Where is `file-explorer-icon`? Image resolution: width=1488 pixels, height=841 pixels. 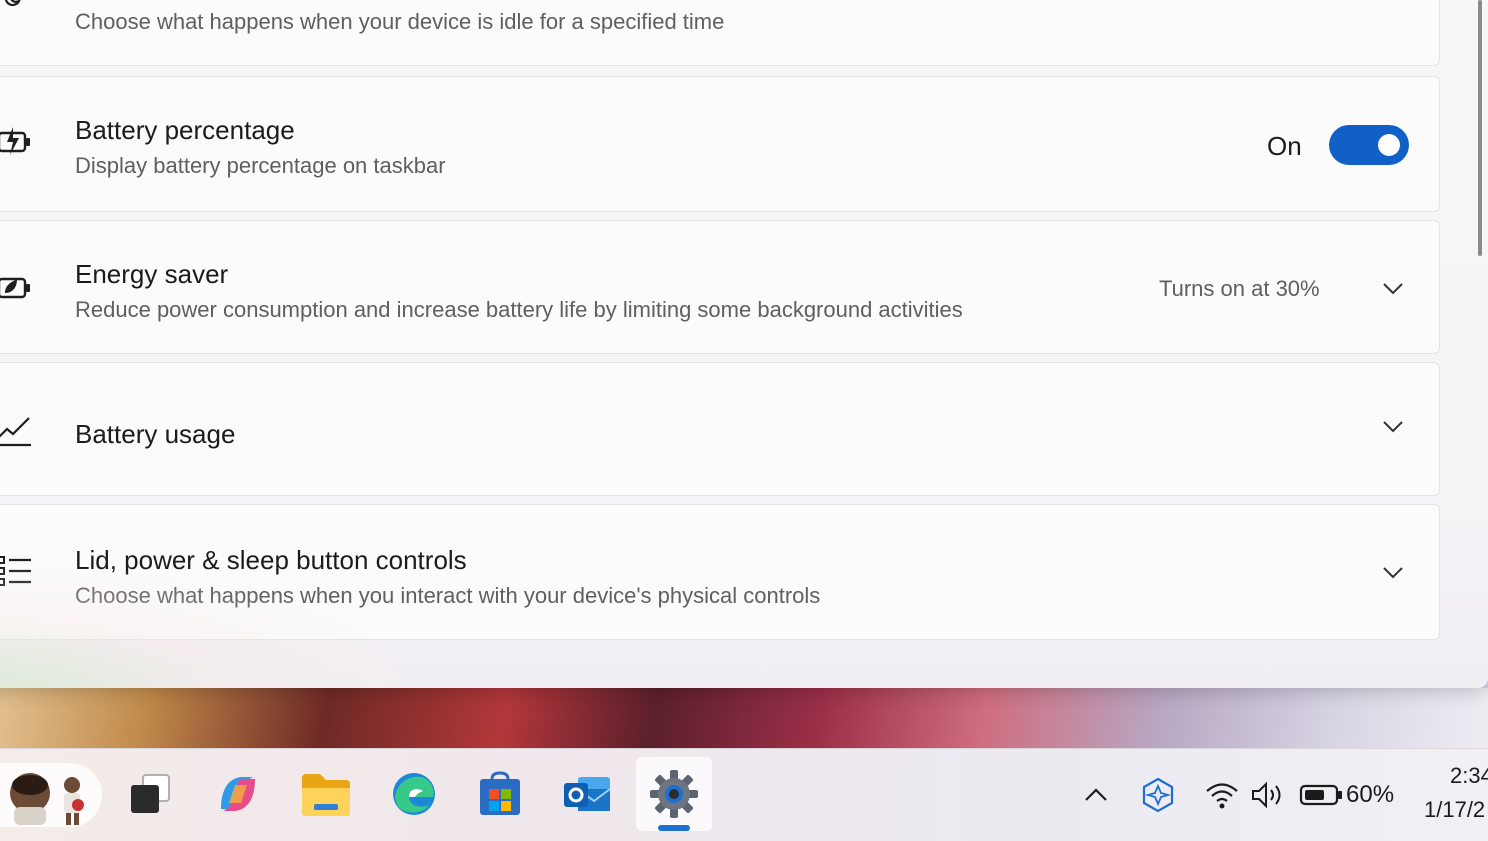
file-explorer-icon is located at coordinates (326, 795).